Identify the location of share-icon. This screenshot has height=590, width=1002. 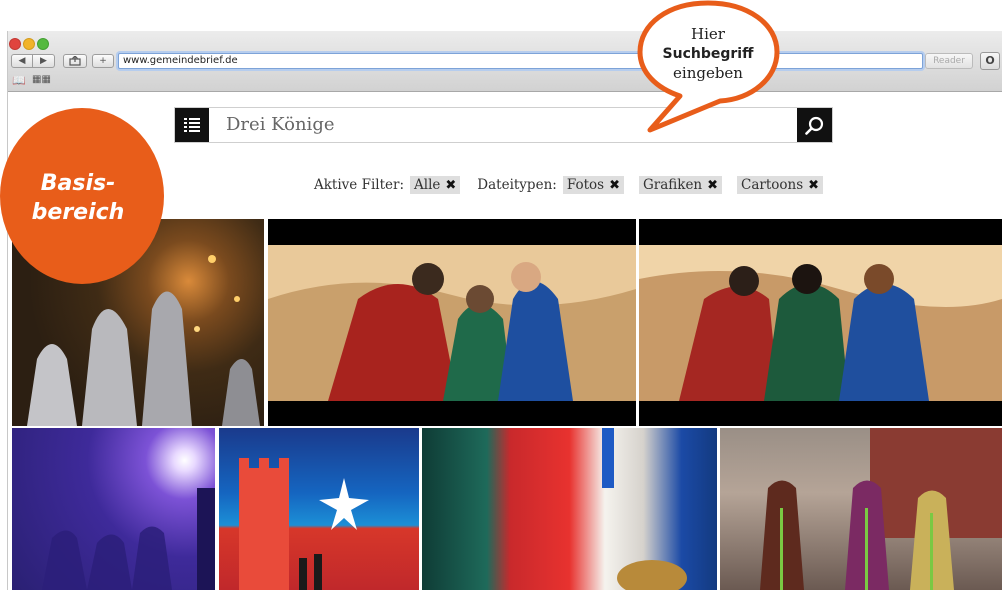
(75, 61).